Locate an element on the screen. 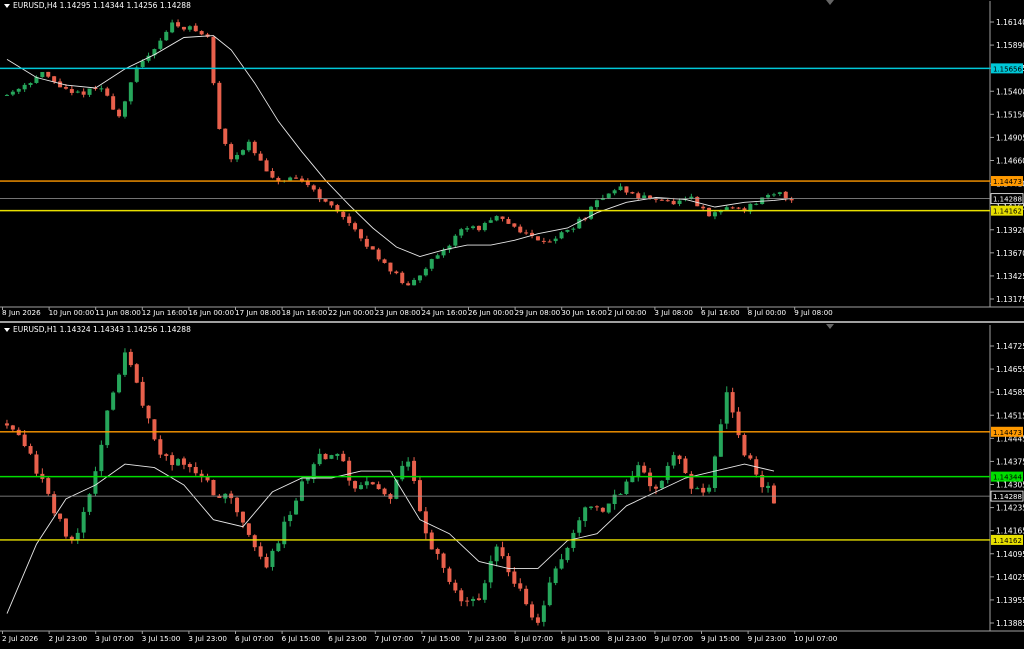 This screenshot has height=649, width=1024. time-tick-label: 22 Jun 00:00 is located at coordinates (351, 312).